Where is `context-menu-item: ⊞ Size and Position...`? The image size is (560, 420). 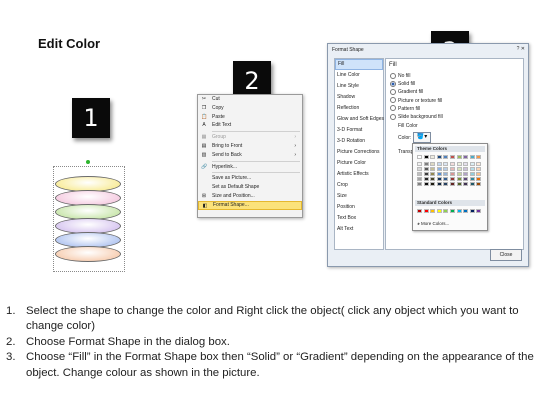 context-menu-item: ⊞ Size and Position... is located at coordinates (250, 196).